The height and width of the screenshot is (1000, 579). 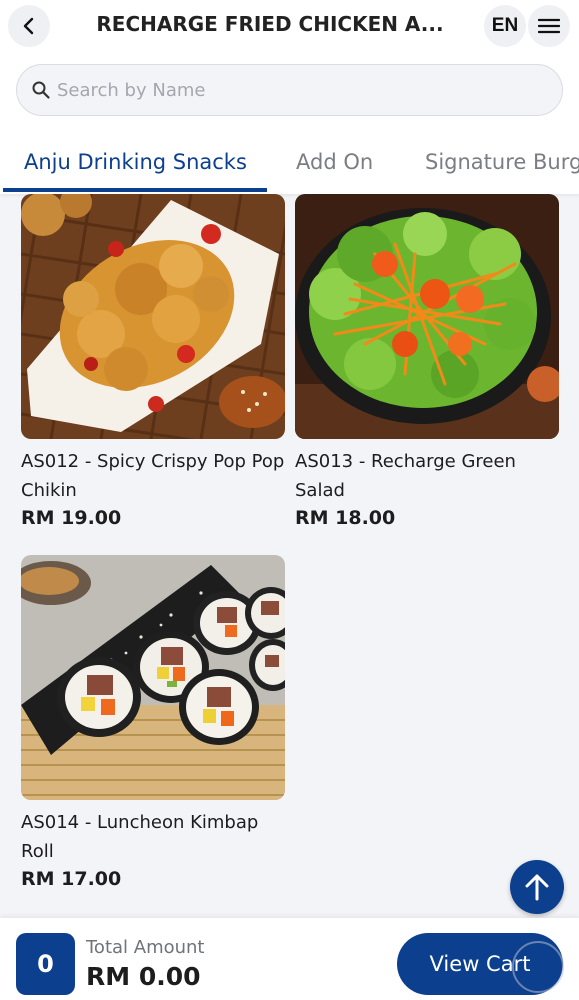 I want to click on active-tab-indicator, so click(x=135, y=190).